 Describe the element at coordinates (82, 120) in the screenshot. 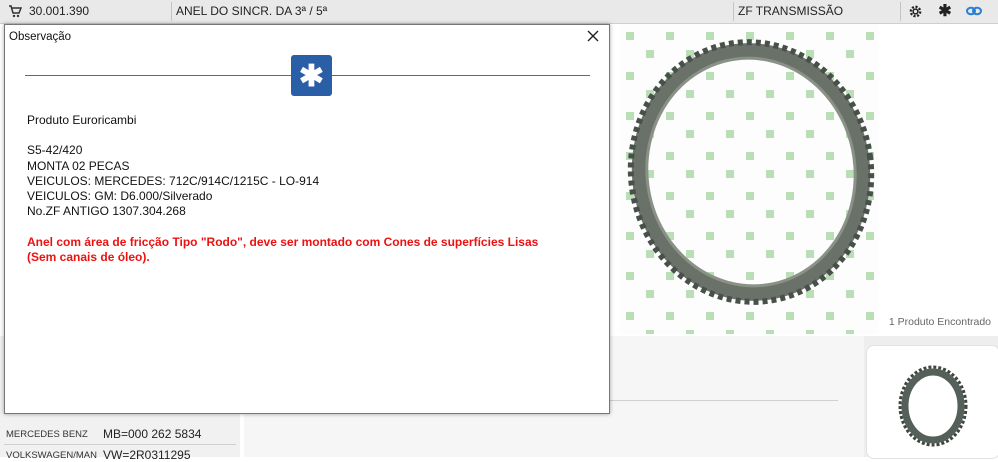

I see `observation-line: Produto Euroricambi` at that location.